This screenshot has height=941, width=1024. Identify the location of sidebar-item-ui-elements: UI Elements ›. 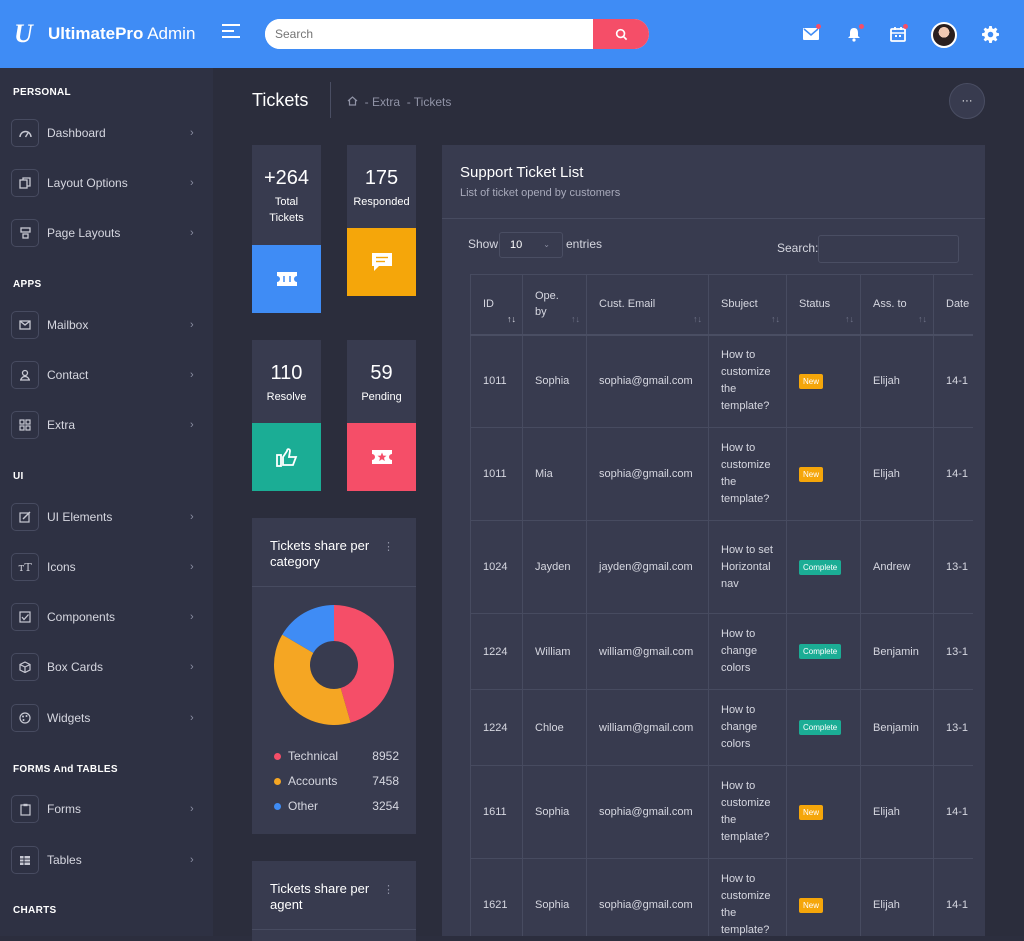
(106, 517).